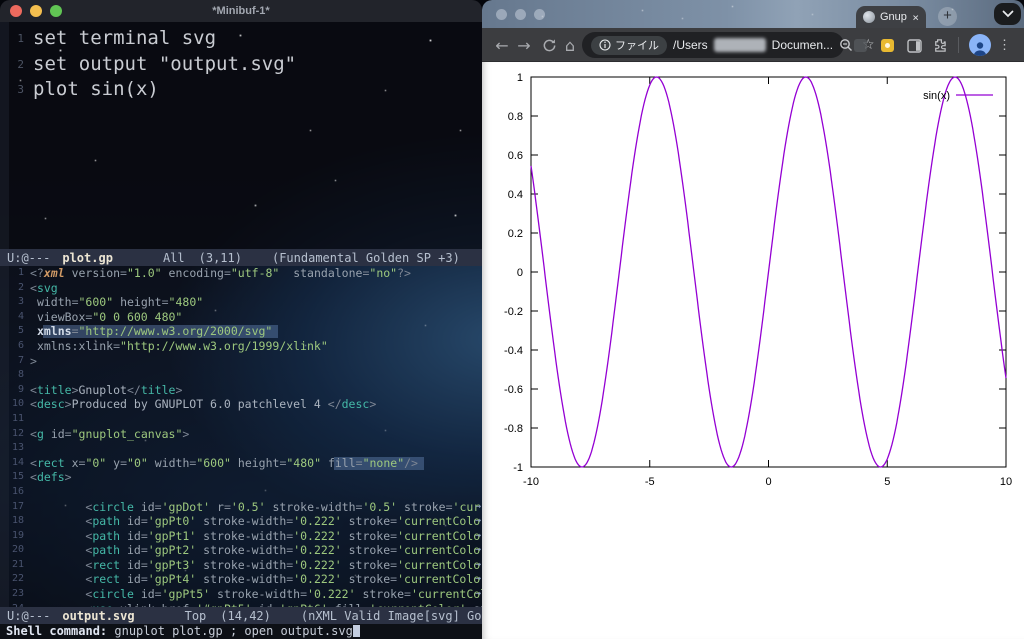 This screenshot has height=639, width=1024. What do you see at coordinates (1006, 482) in the screenshot?
I see `svg-text: 10` at bounding box center [1006, 482].